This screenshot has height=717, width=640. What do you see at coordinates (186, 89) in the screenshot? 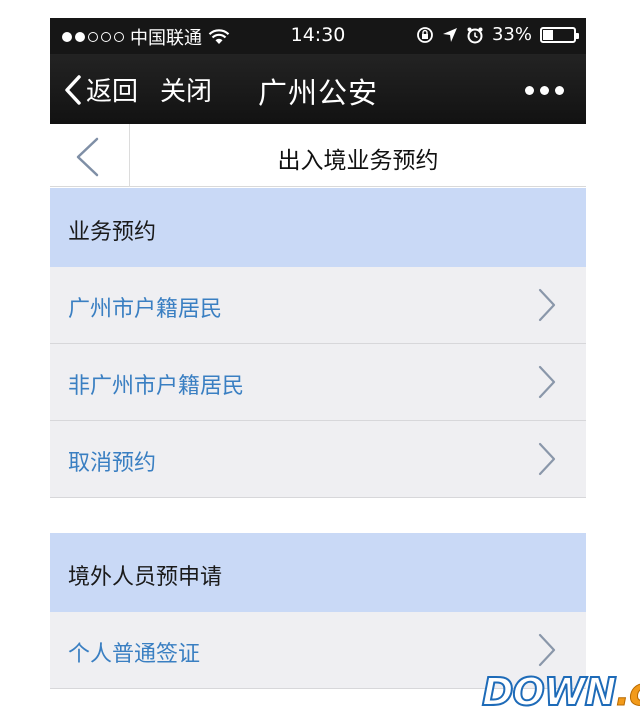
I see `nav-close-button: 关闭` at bounding box center [186, 89].